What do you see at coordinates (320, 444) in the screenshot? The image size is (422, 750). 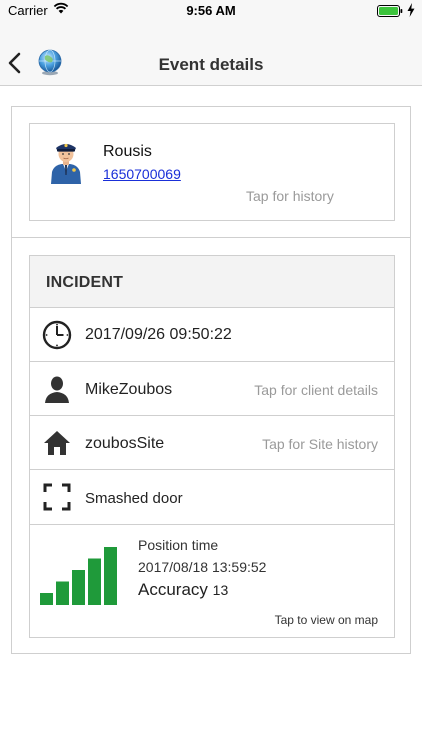 I see `site-history-hint: Tap for Site history` at bounding box center [320, 444].